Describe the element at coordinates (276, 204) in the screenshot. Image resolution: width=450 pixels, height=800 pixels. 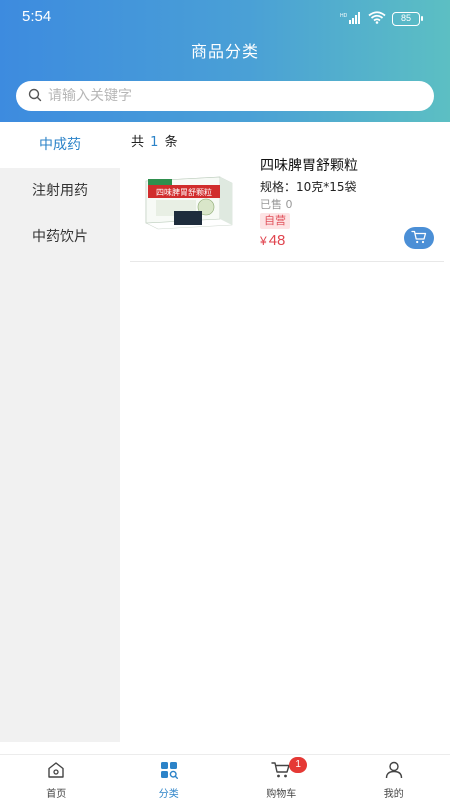
I see `product-sold-count: 已售 0` at that location.